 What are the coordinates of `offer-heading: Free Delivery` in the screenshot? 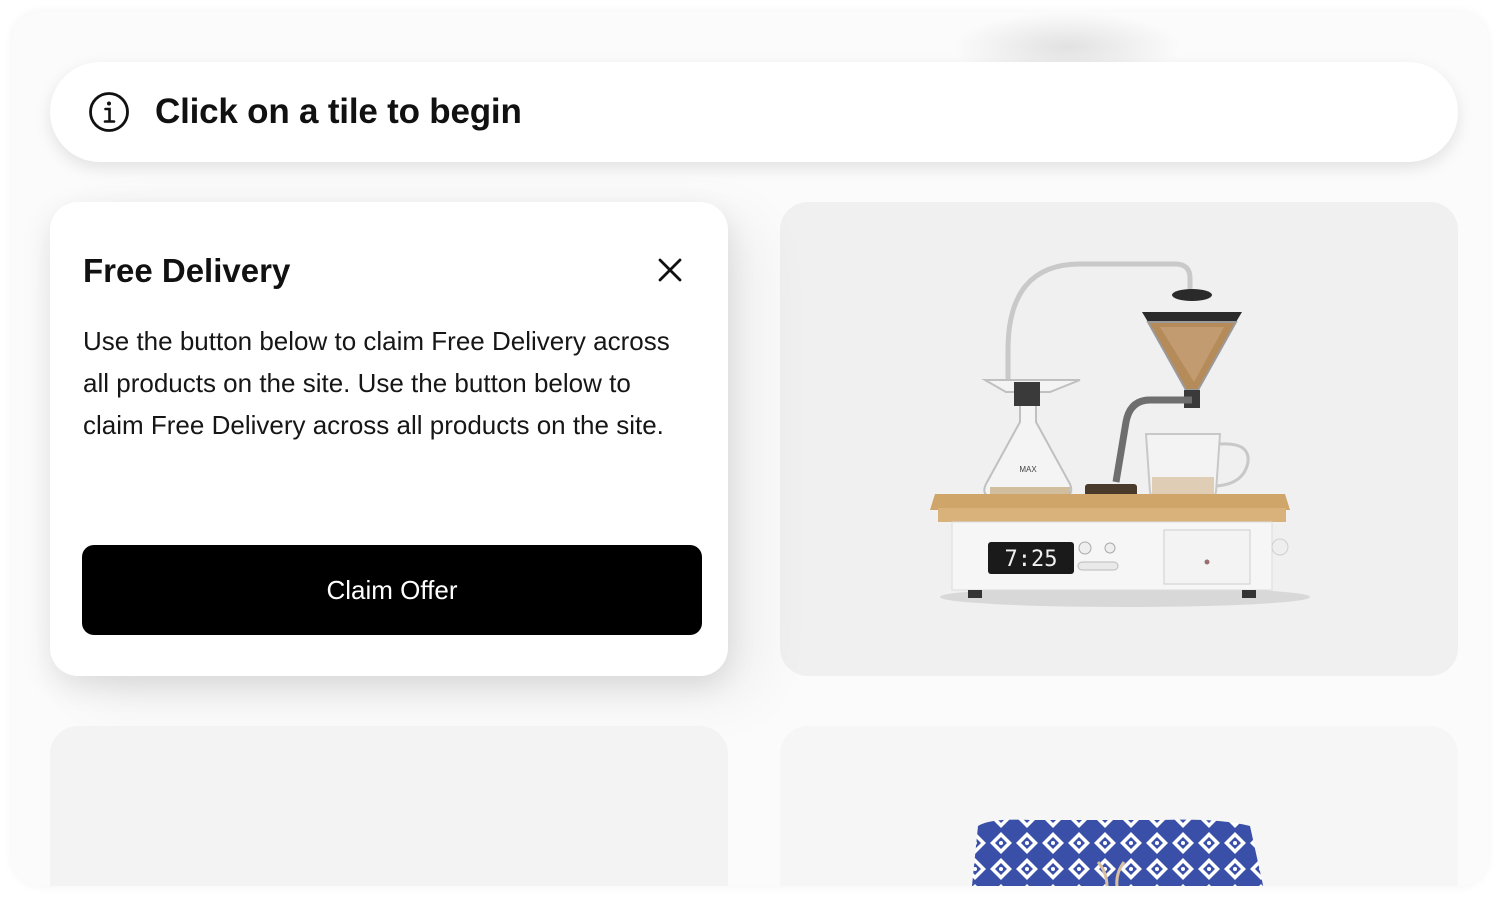 It's located at (187, 270).